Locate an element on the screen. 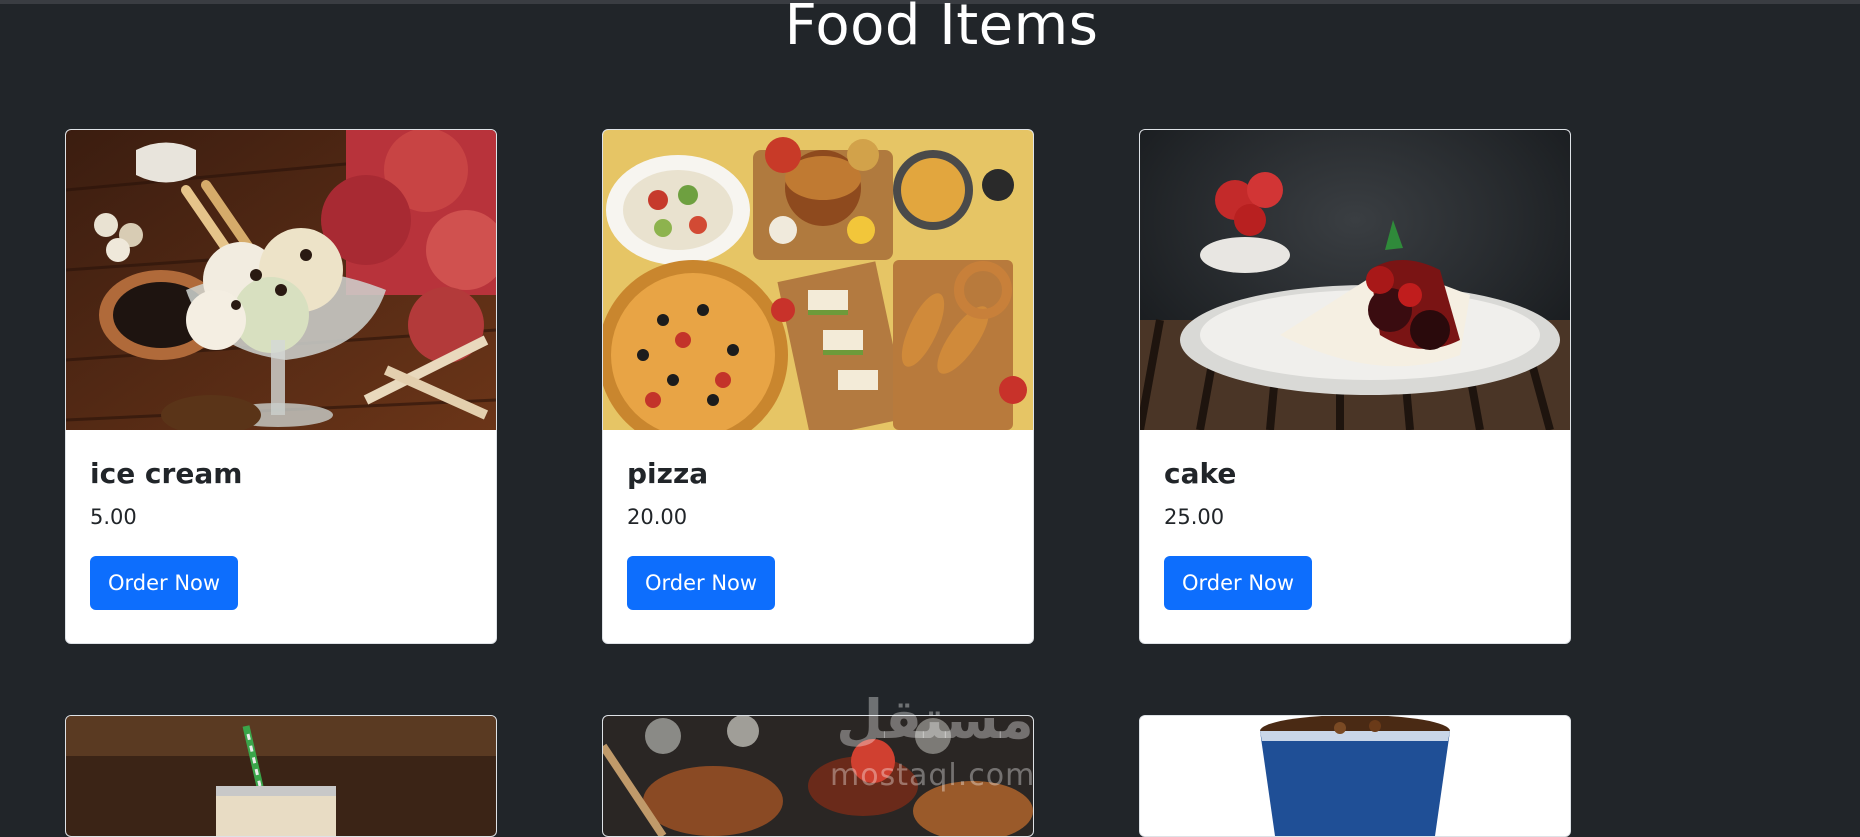 This screenshot has height=837, width=1860. food-price: 5.00 is located at coordinates (113, 517).